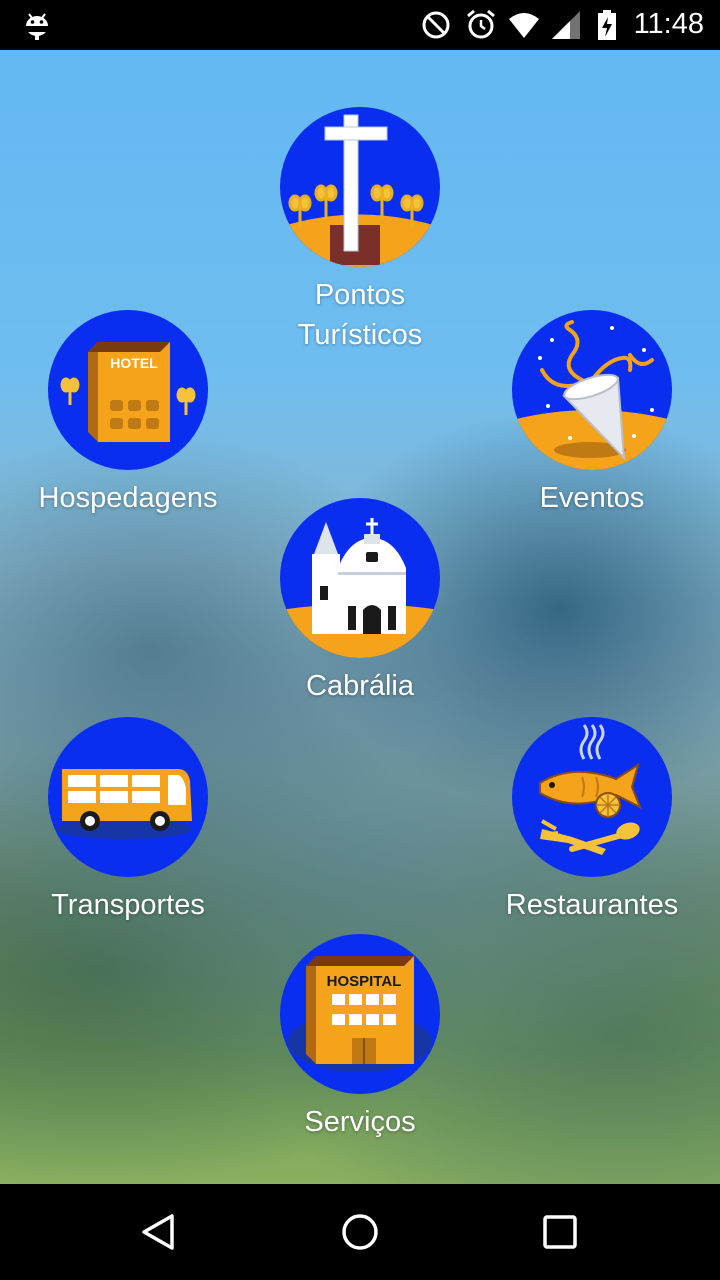 Image resolution: width=720 pixels, height=1280 pixels. I want to click on home-icon, so click(360, 1232).